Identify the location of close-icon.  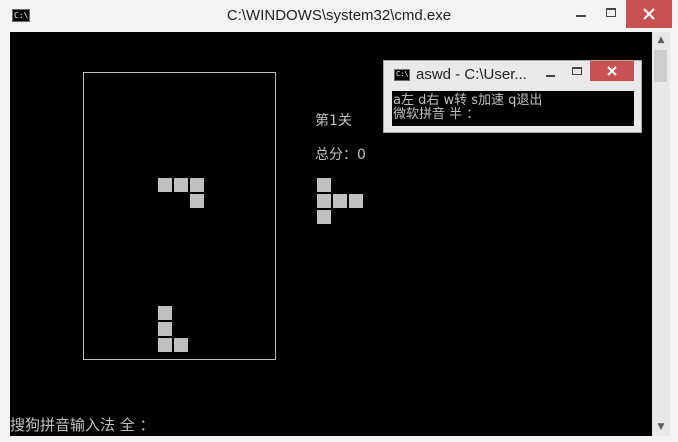
(649, 14).